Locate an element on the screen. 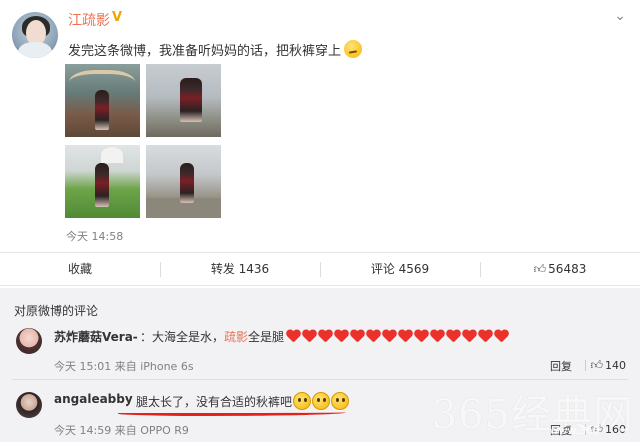 The image size is (640, 442). comments-title: 对原微博的评论 is located at coordinates (56, 311).